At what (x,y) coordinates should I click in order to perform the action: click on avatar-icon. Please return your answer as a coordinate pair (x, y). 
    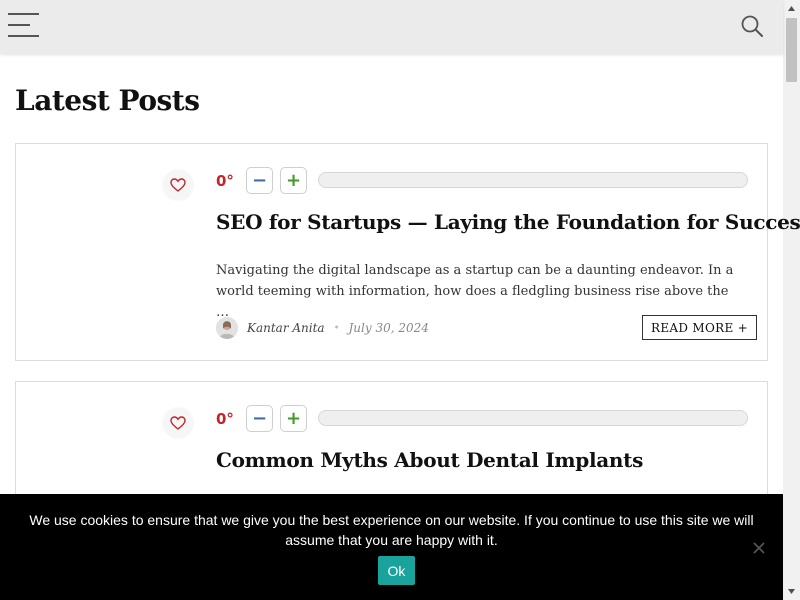
    Looking at the image, I should click on (227, 328).